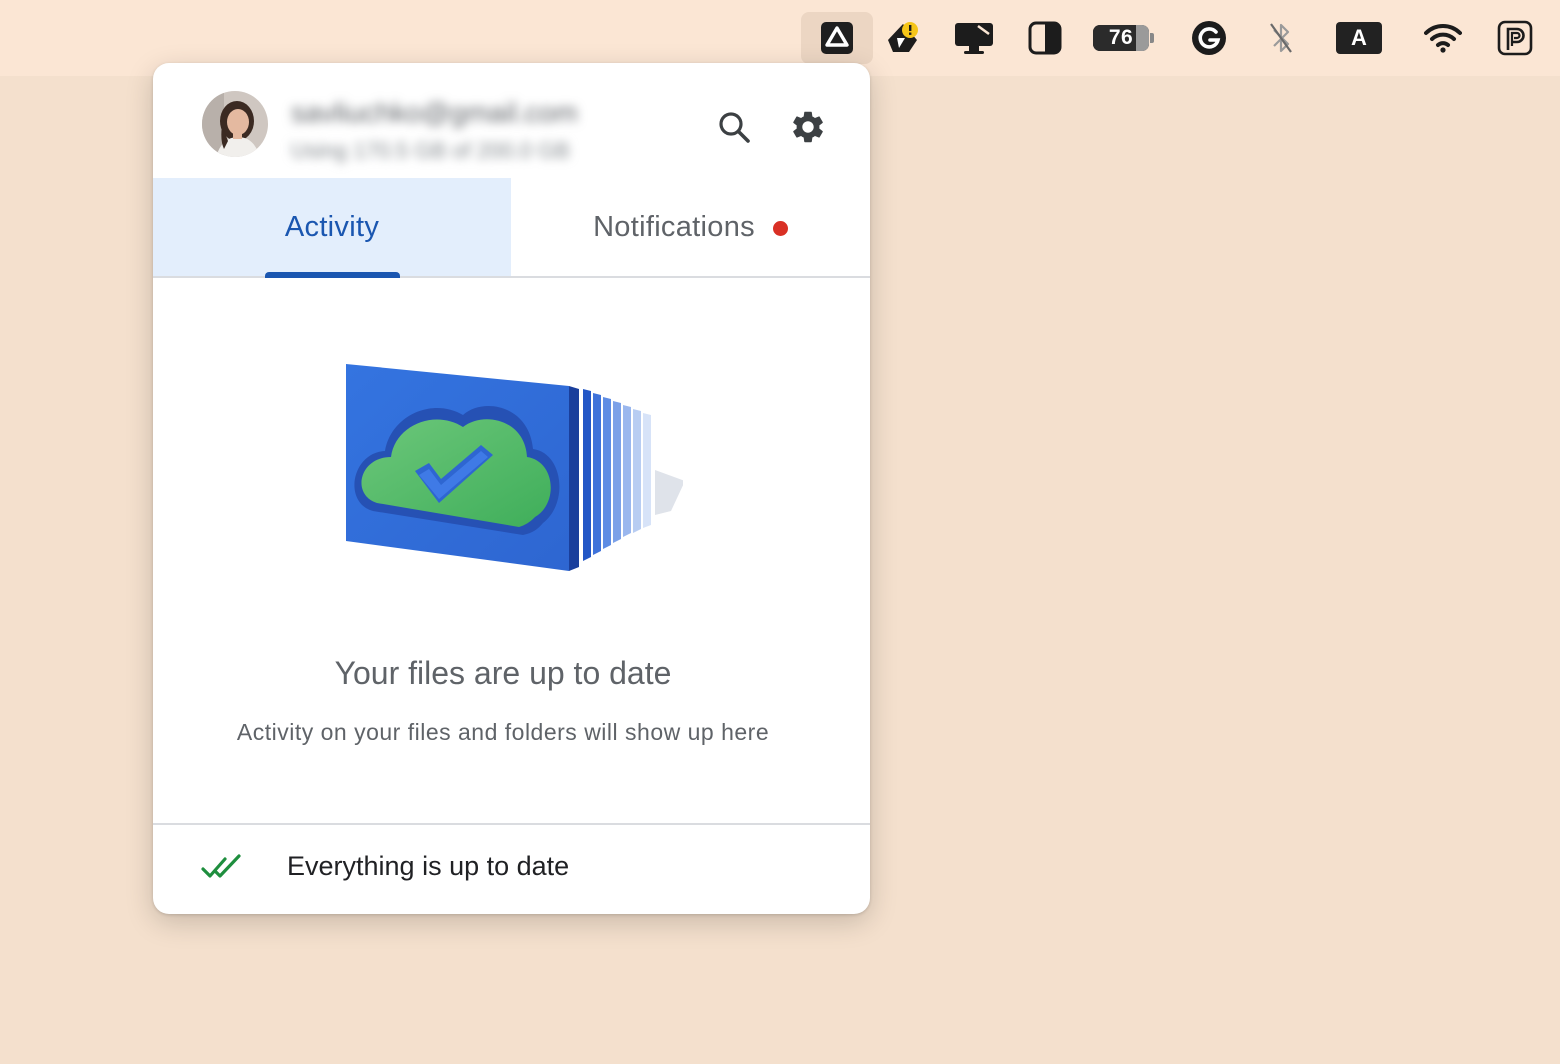  I want to click on settings-button, so click(808, 127).